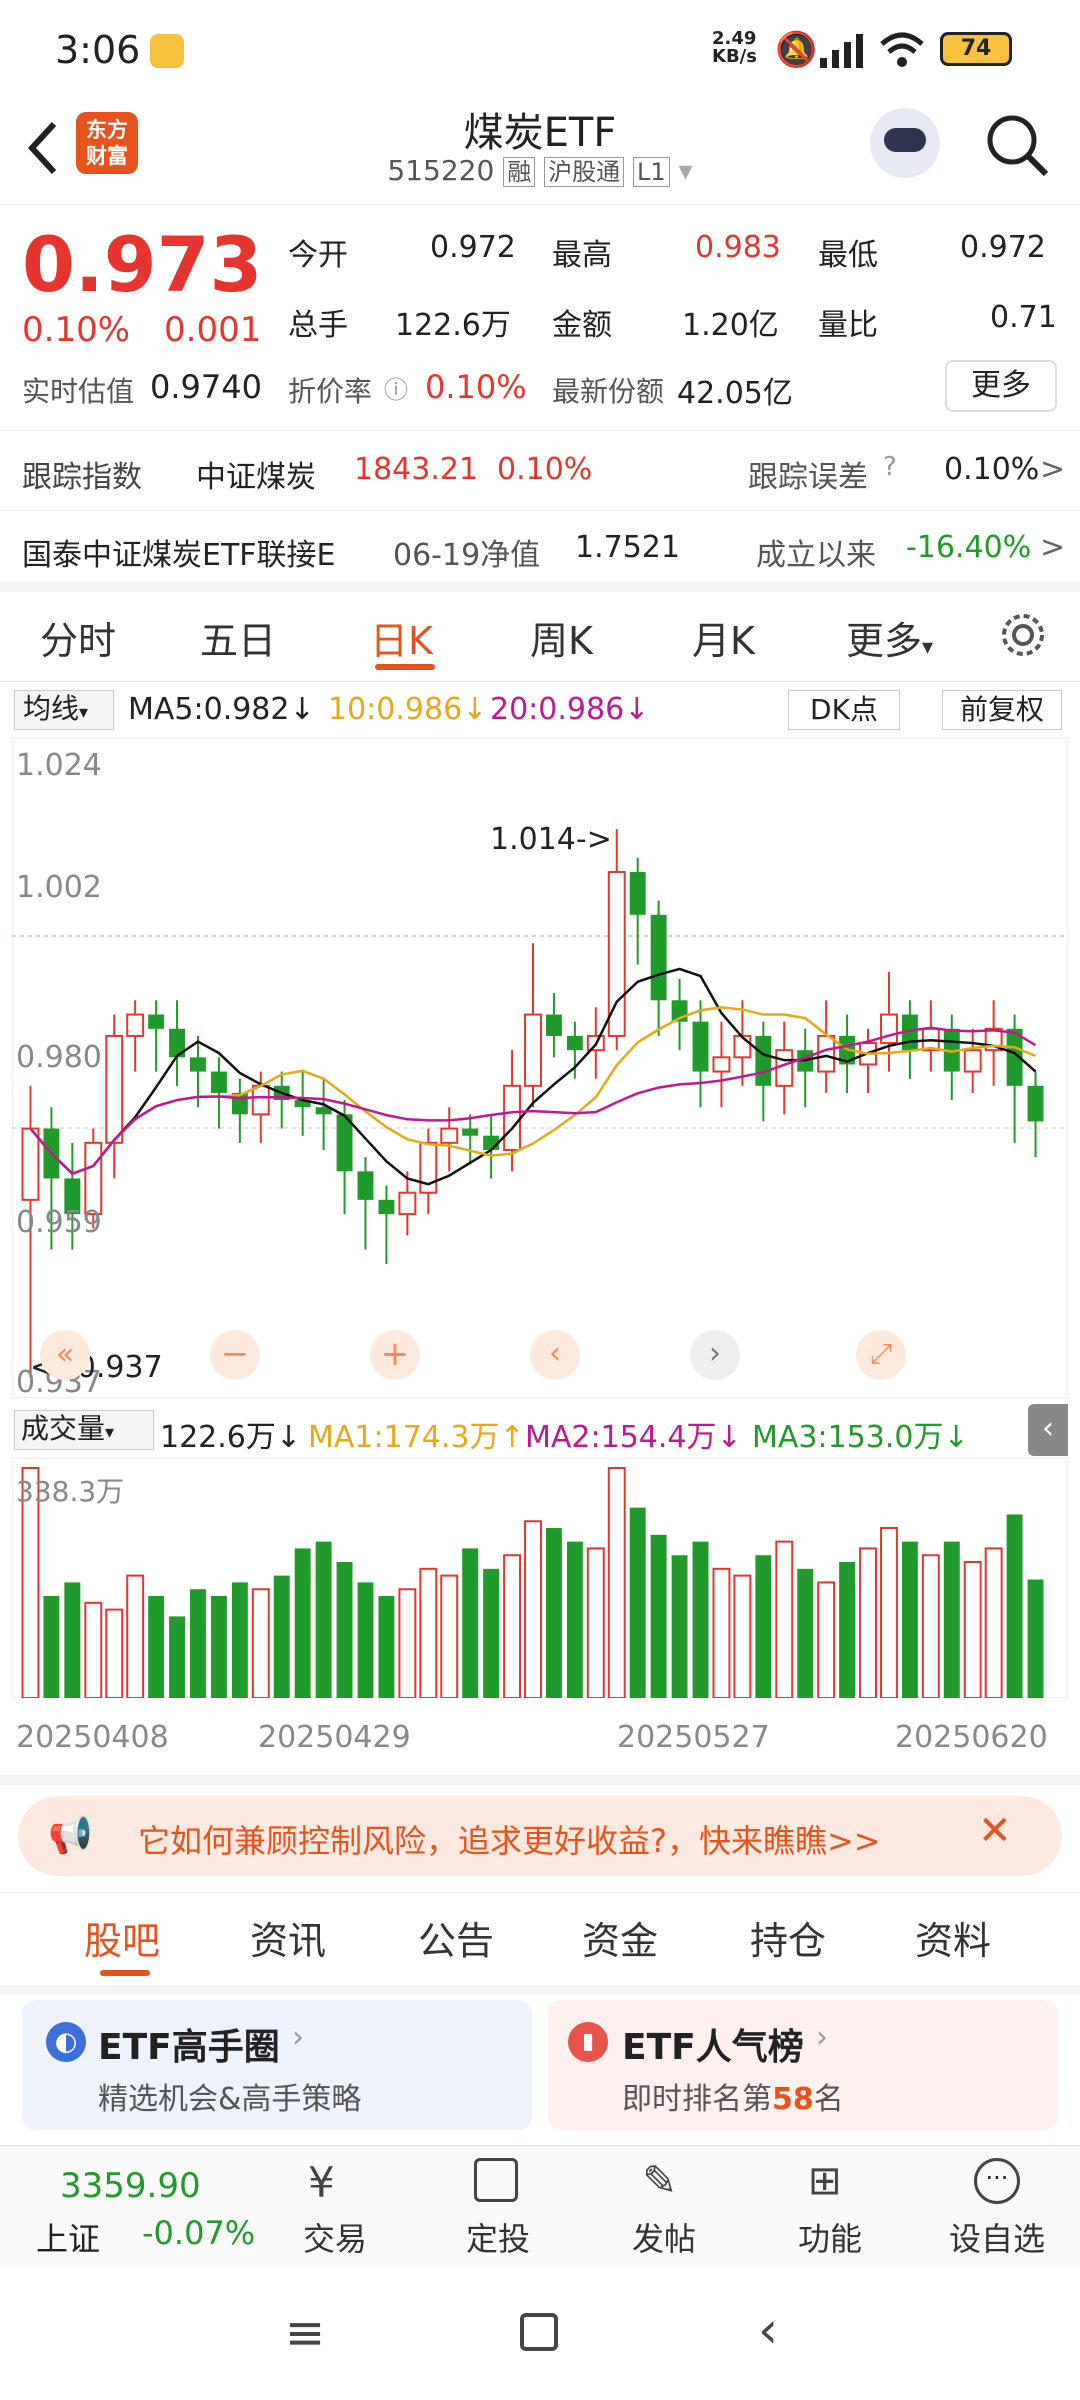 The width and height of the screenshot is (1080, 2400). What do you see at coordinates (78, 637) in the screenshot?
I see `tab-intraday: 分时` at bounding box center [78, 637].